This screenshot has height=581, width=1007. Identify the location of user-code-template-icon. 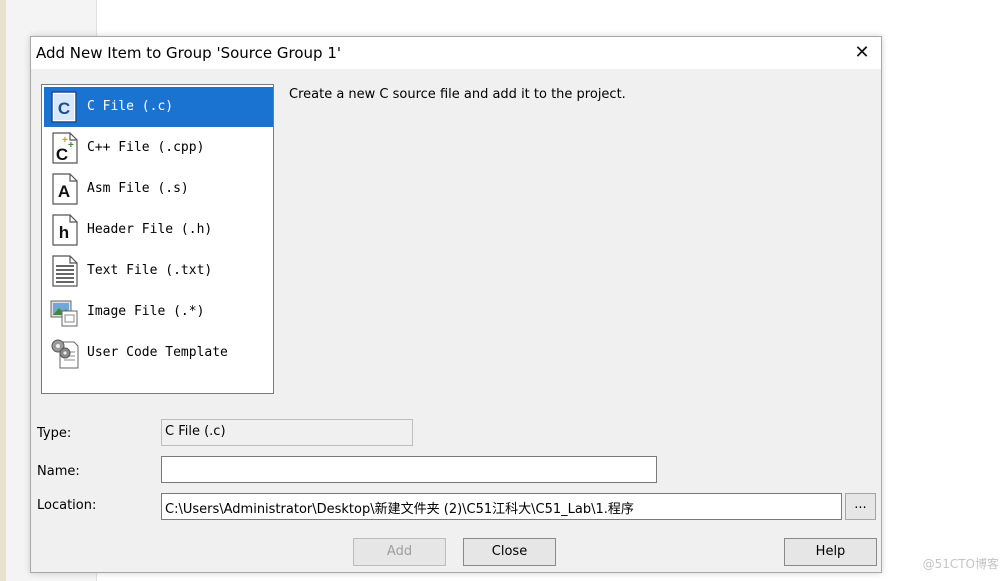
(65, 354).